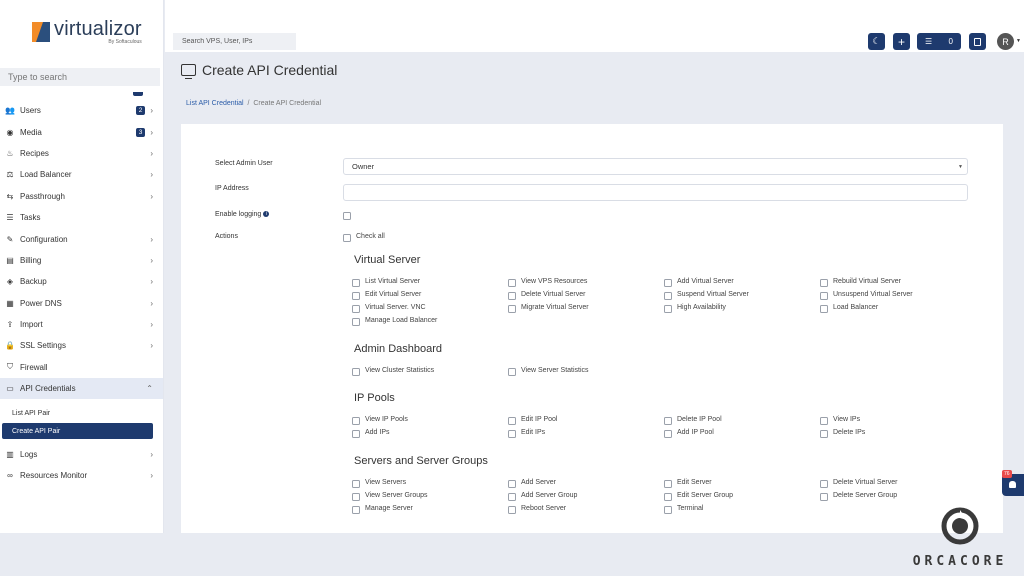 The height and width of the screenshot is (576, 1024). I want to click on check-all-checkbox, so click(347, 238).